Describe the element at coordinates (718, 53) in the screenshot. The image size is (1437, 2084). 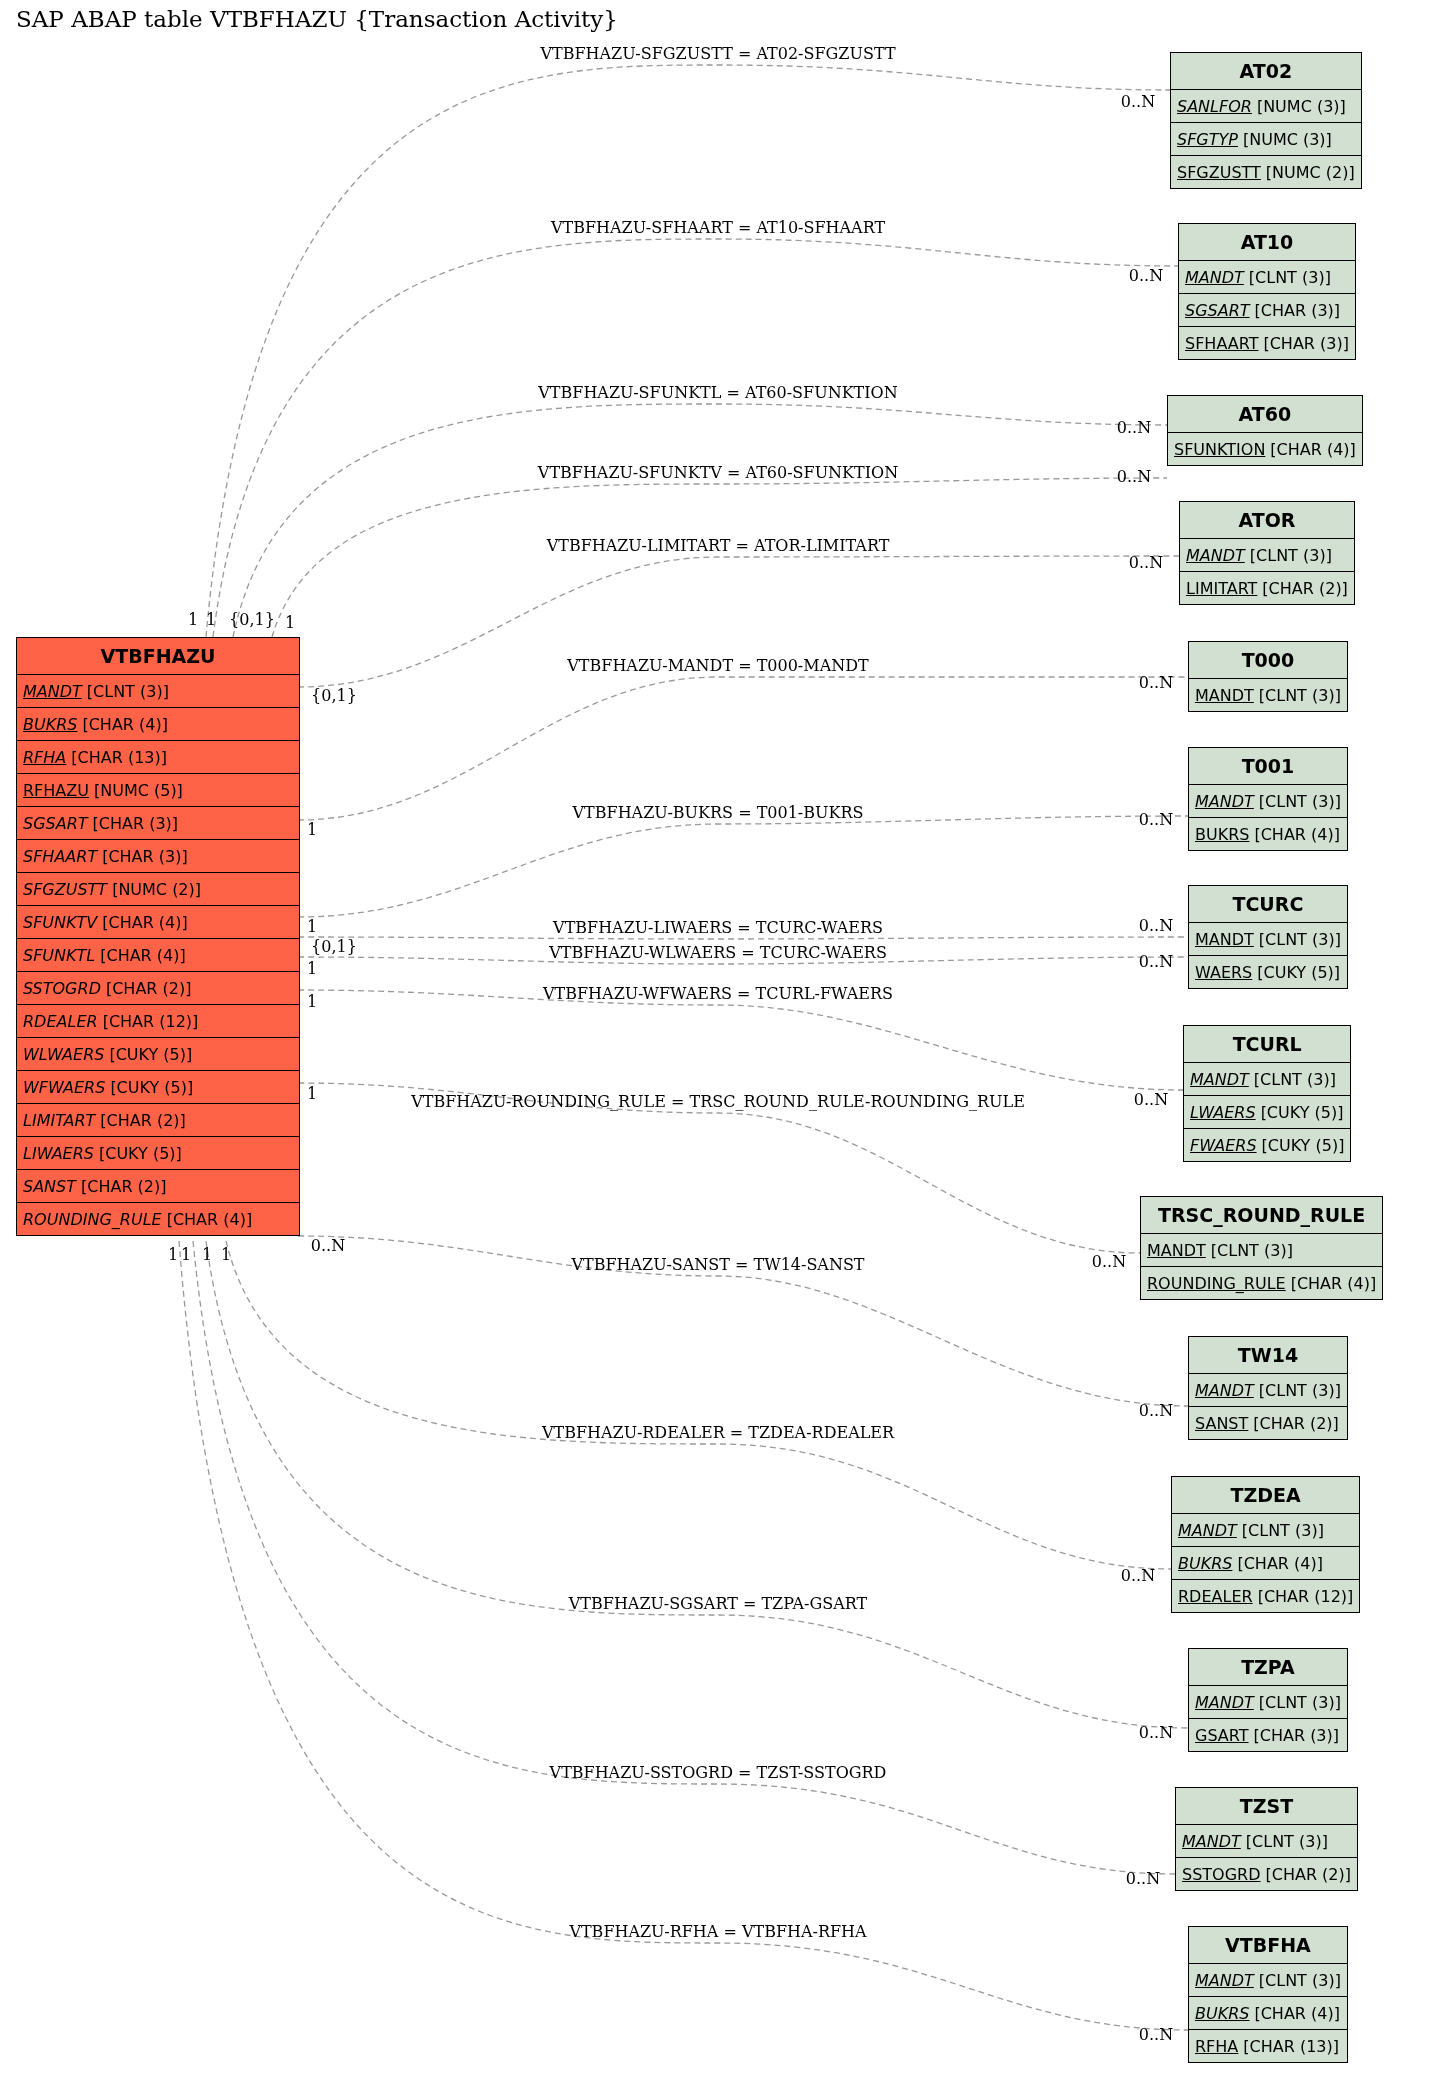
I see `relationship-label: VTBFHAZU-SFGZUSTT = AT02-SFGZUSTT` at that location.